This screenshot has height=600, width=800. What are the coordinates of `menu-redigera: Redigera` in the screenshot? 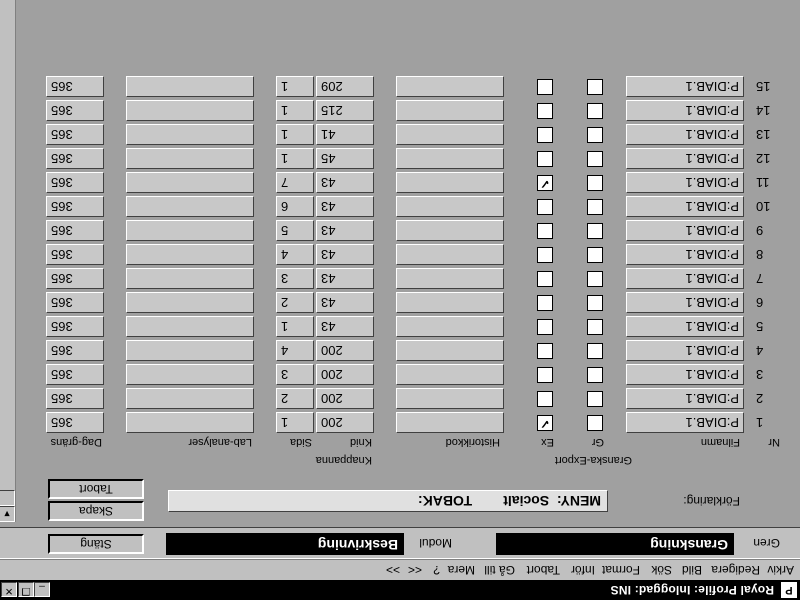 It's located at (735, 570).